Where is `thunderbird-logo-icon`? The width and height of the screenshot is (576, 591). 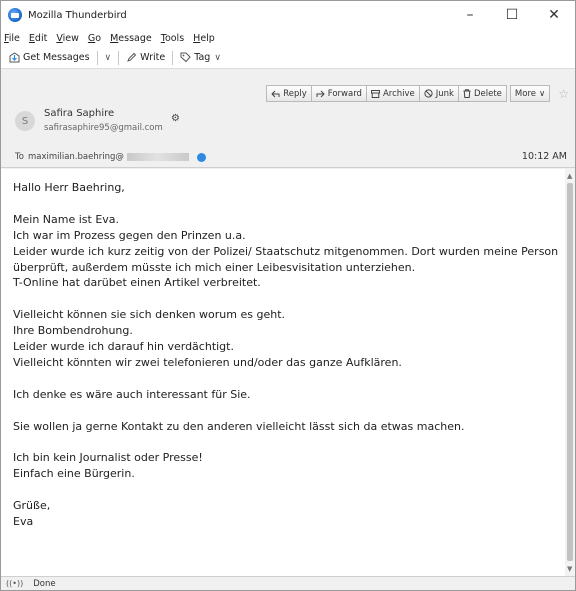
thunderbird-logo-icon is located at coordinates (15, 15).